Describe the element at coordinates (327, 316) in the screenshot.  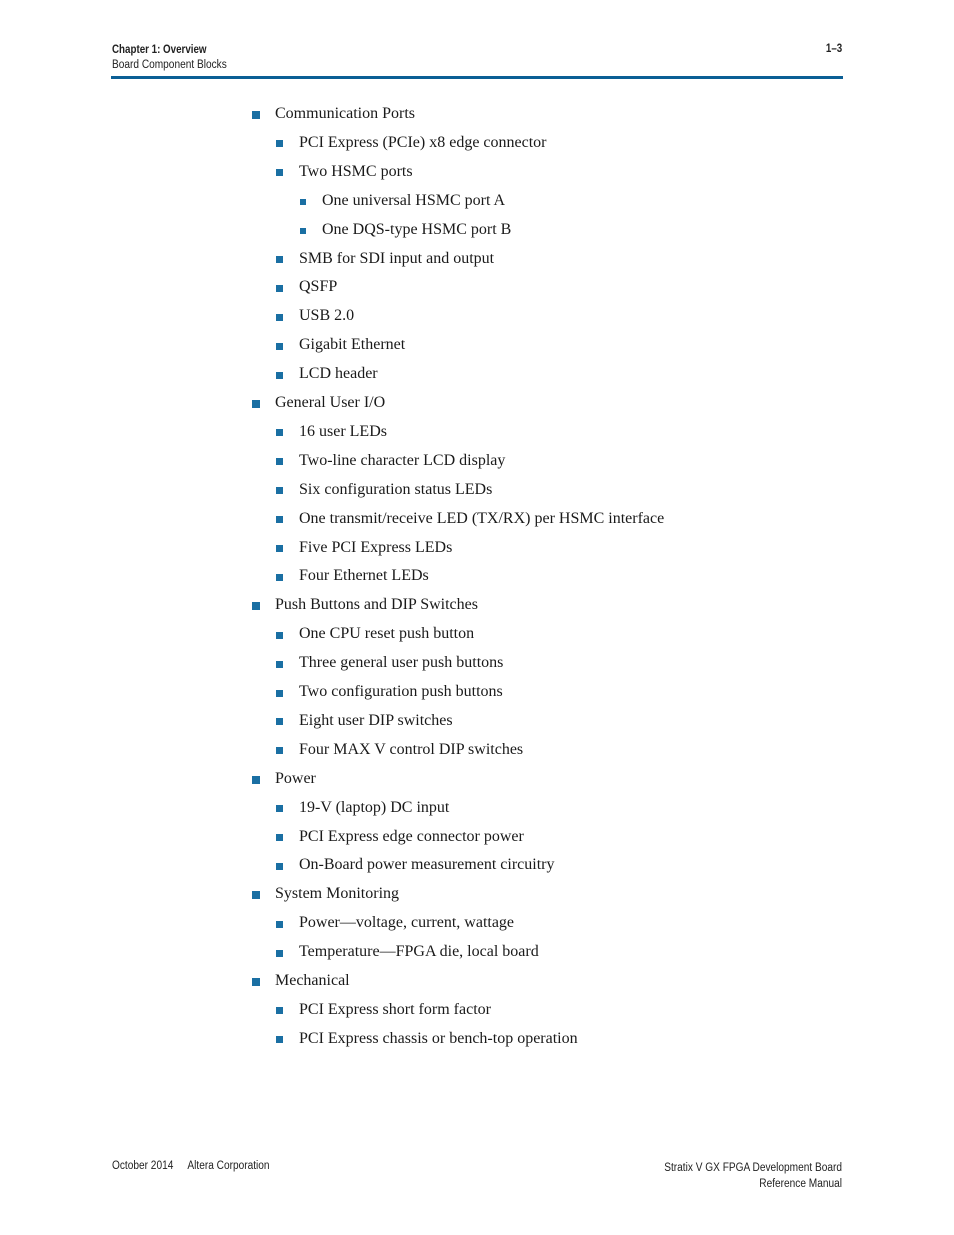
I see `list-item: USB 2.0` at that location.